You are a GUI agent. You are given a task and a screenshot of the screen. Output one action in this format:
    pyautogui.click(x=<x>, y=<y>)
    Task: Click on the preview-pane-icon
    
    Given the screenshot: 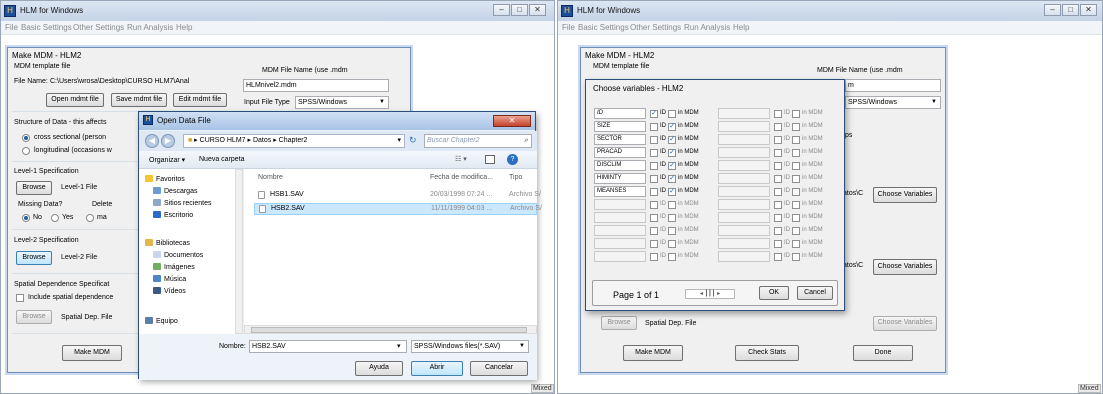 What is the action you would take?
    pyautogui.click(x=490, y=159)
    